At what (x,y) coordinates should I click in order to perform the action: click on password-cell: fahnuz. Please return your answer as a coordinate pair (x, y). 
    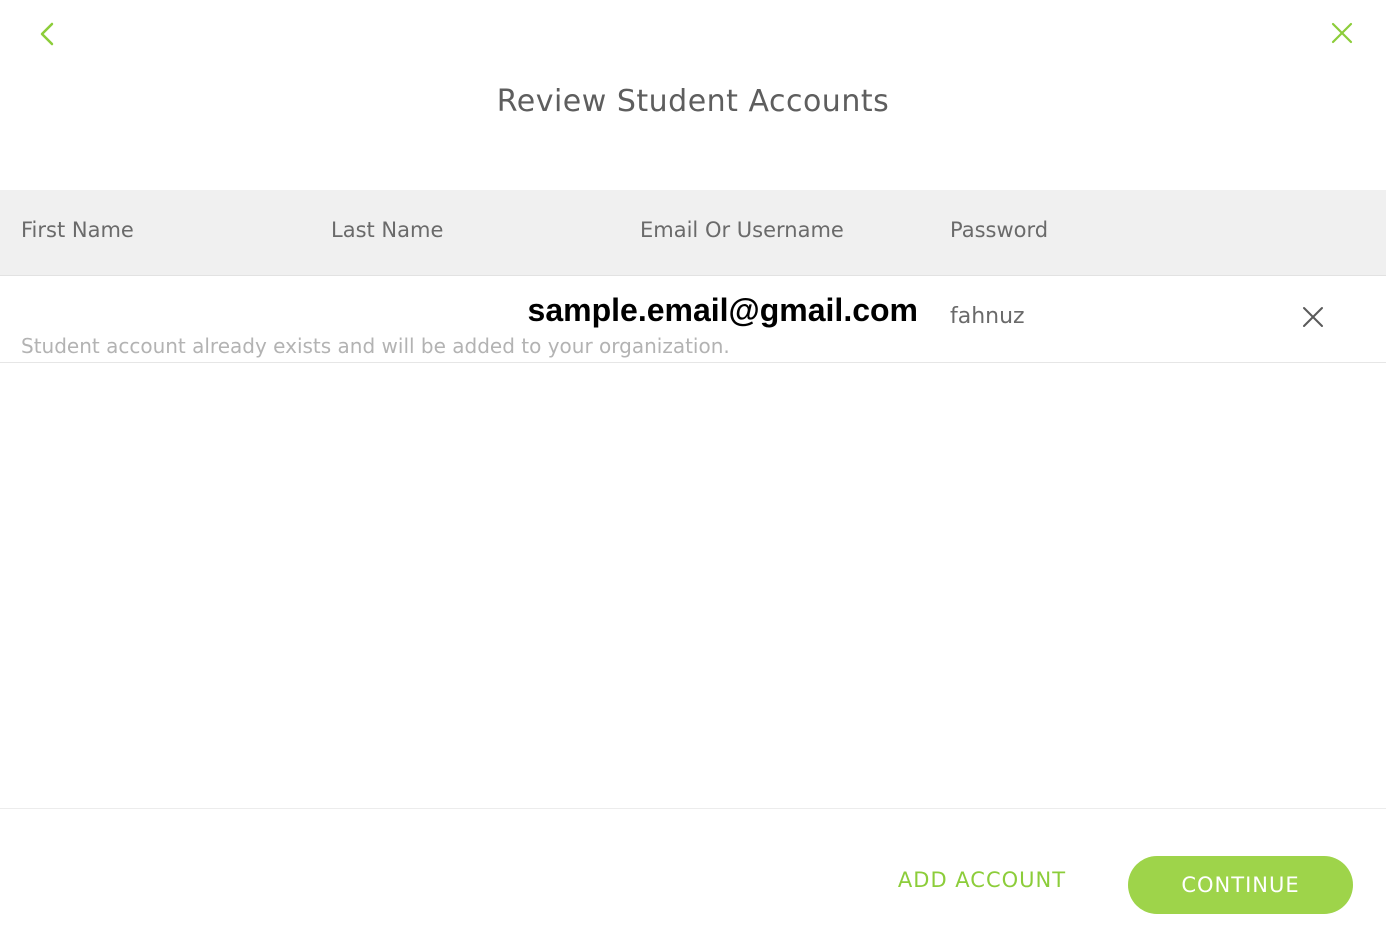
    Looking at the image, I should click on (987, 316).